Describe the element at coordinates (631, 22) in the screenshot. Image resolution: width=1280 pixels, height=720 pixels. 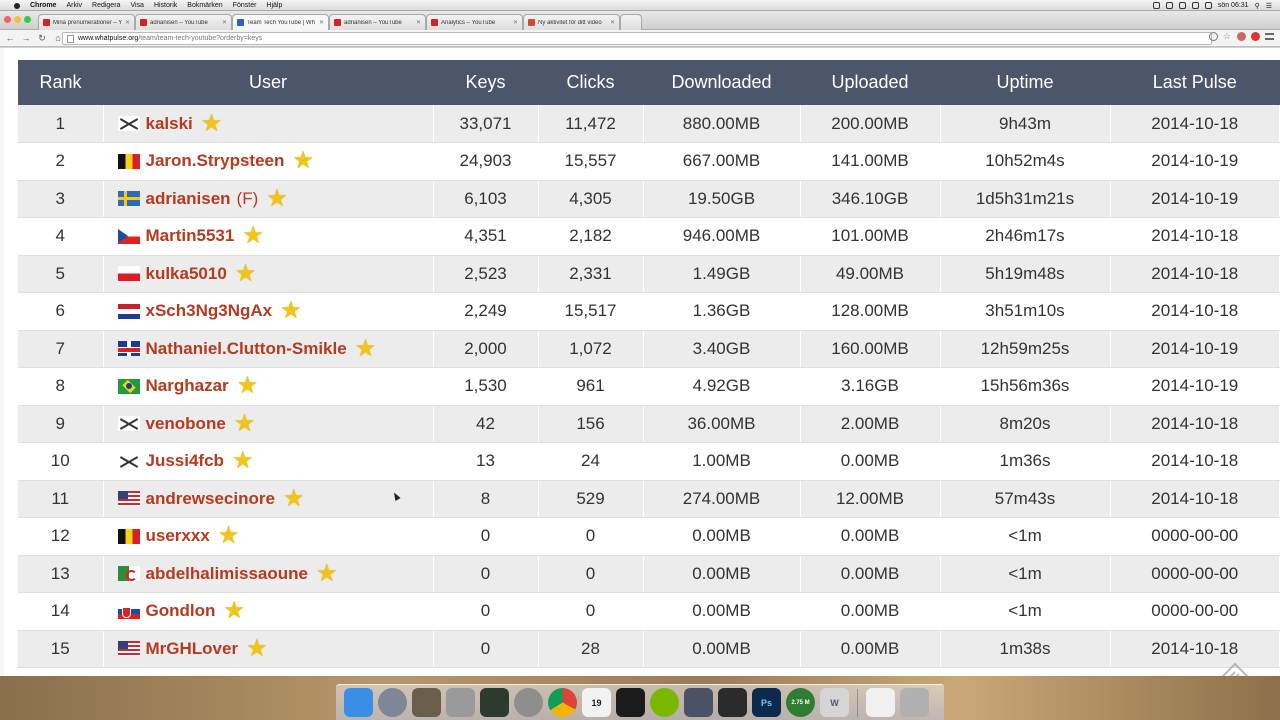
I see `new-tab-button` at that location.